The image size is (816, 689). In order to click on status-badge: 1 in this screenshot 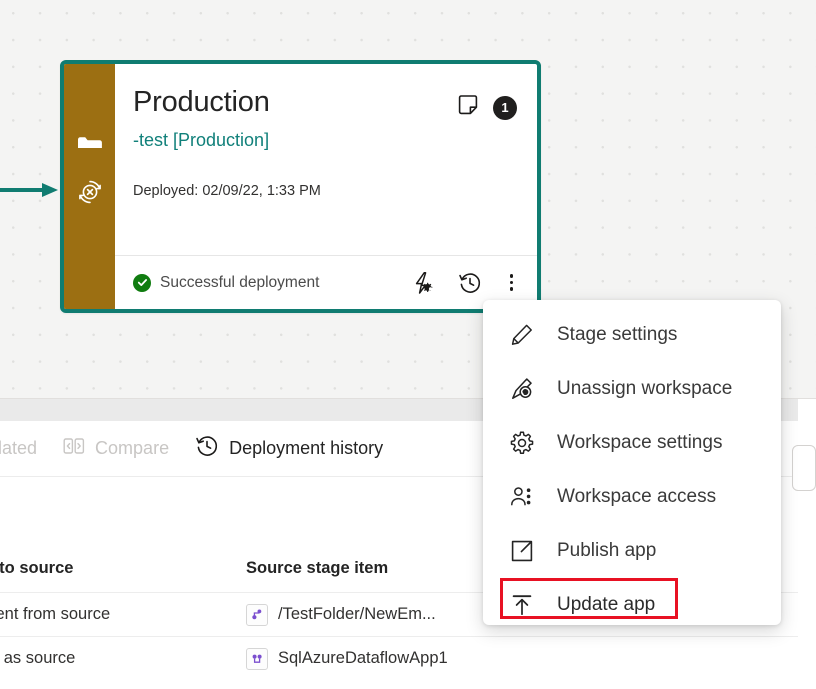, I will do `click(505, 107)`.